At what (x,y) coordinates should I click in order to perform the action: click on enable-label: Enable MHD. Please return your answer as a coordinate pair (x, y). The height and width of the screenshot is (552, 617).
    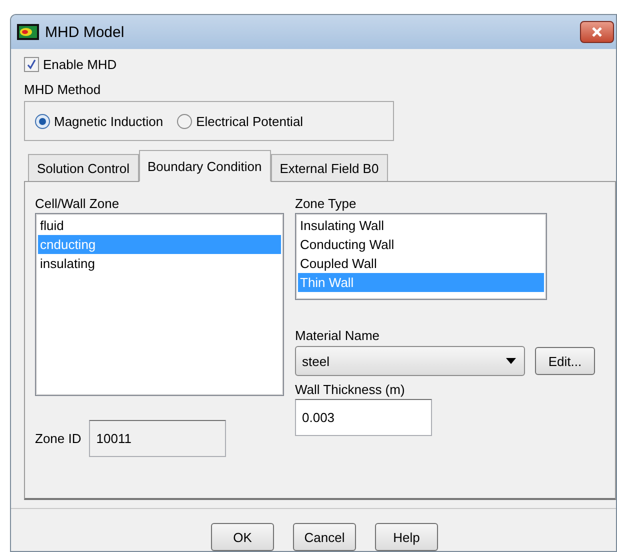
    Looking at the image, I should click on (80, 64).